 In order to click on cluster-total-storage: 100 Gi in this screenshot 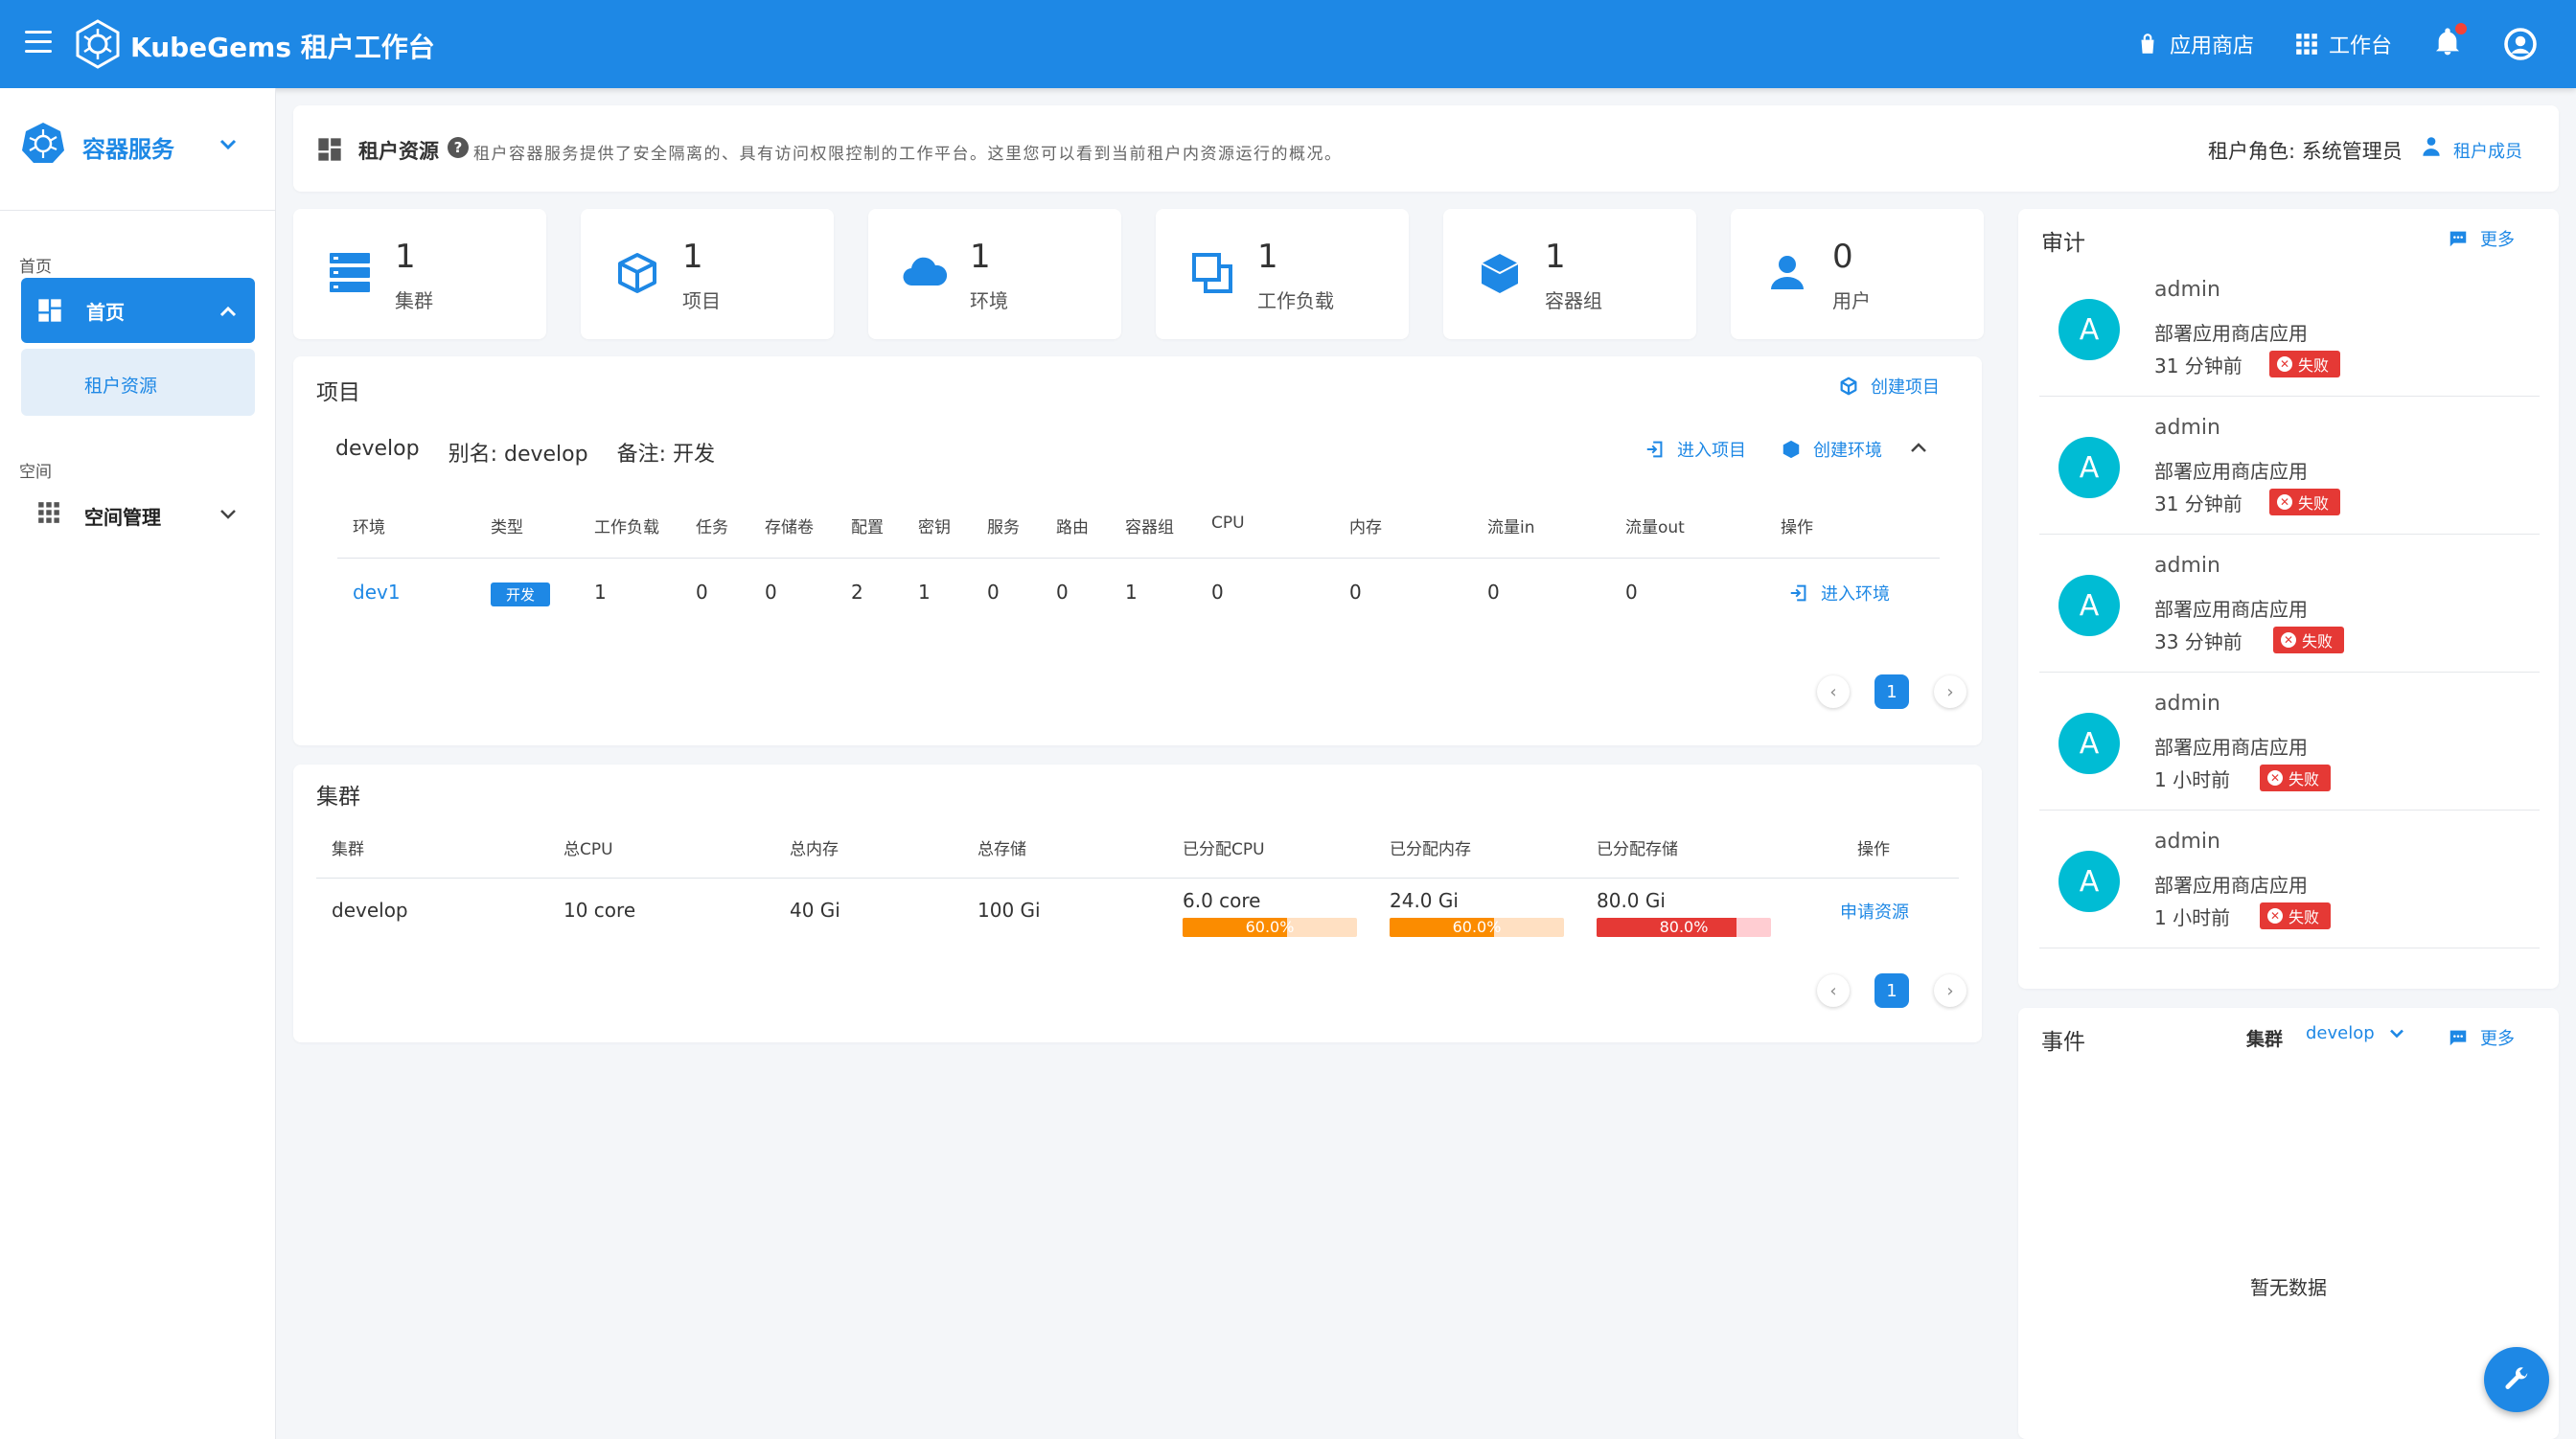, I will do `click(1009, 910)`.